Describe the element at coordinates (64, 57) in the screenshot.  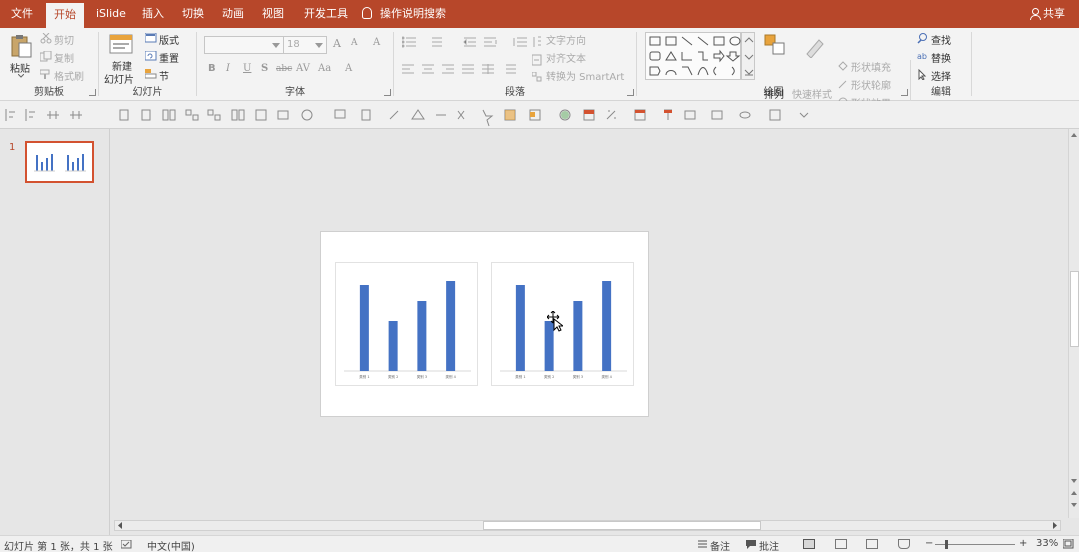
I see `copy-button: 复制` at that location.